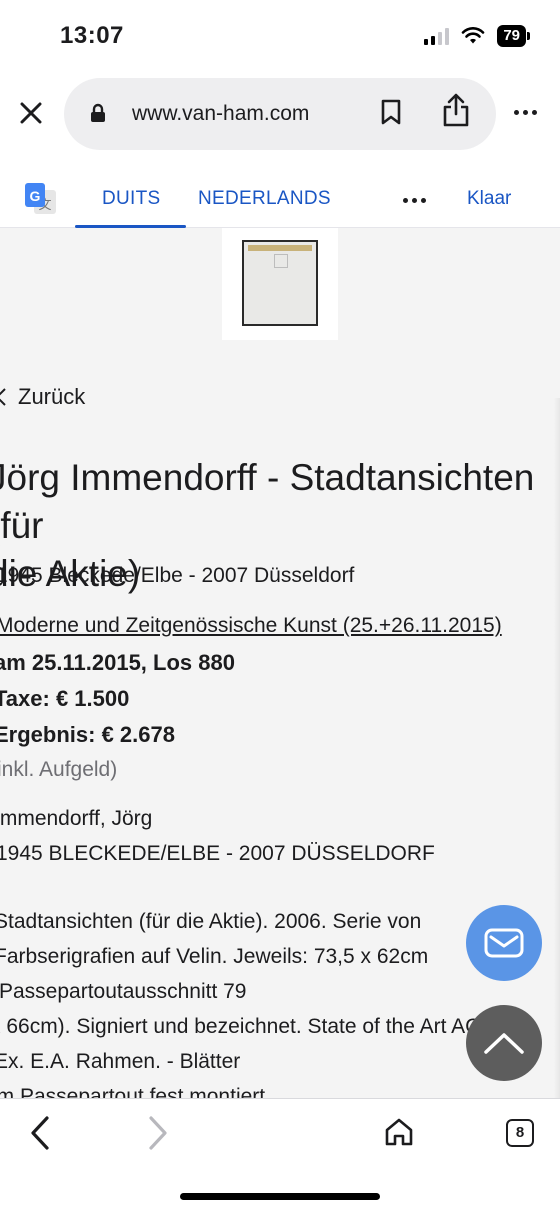 The width and height of the screenshot is (560, 1211). What do you see at coordinates (87, 734) in the screenshot?
I see `result: Ergebnis: € 2.678` at bounding box center [87, 734].